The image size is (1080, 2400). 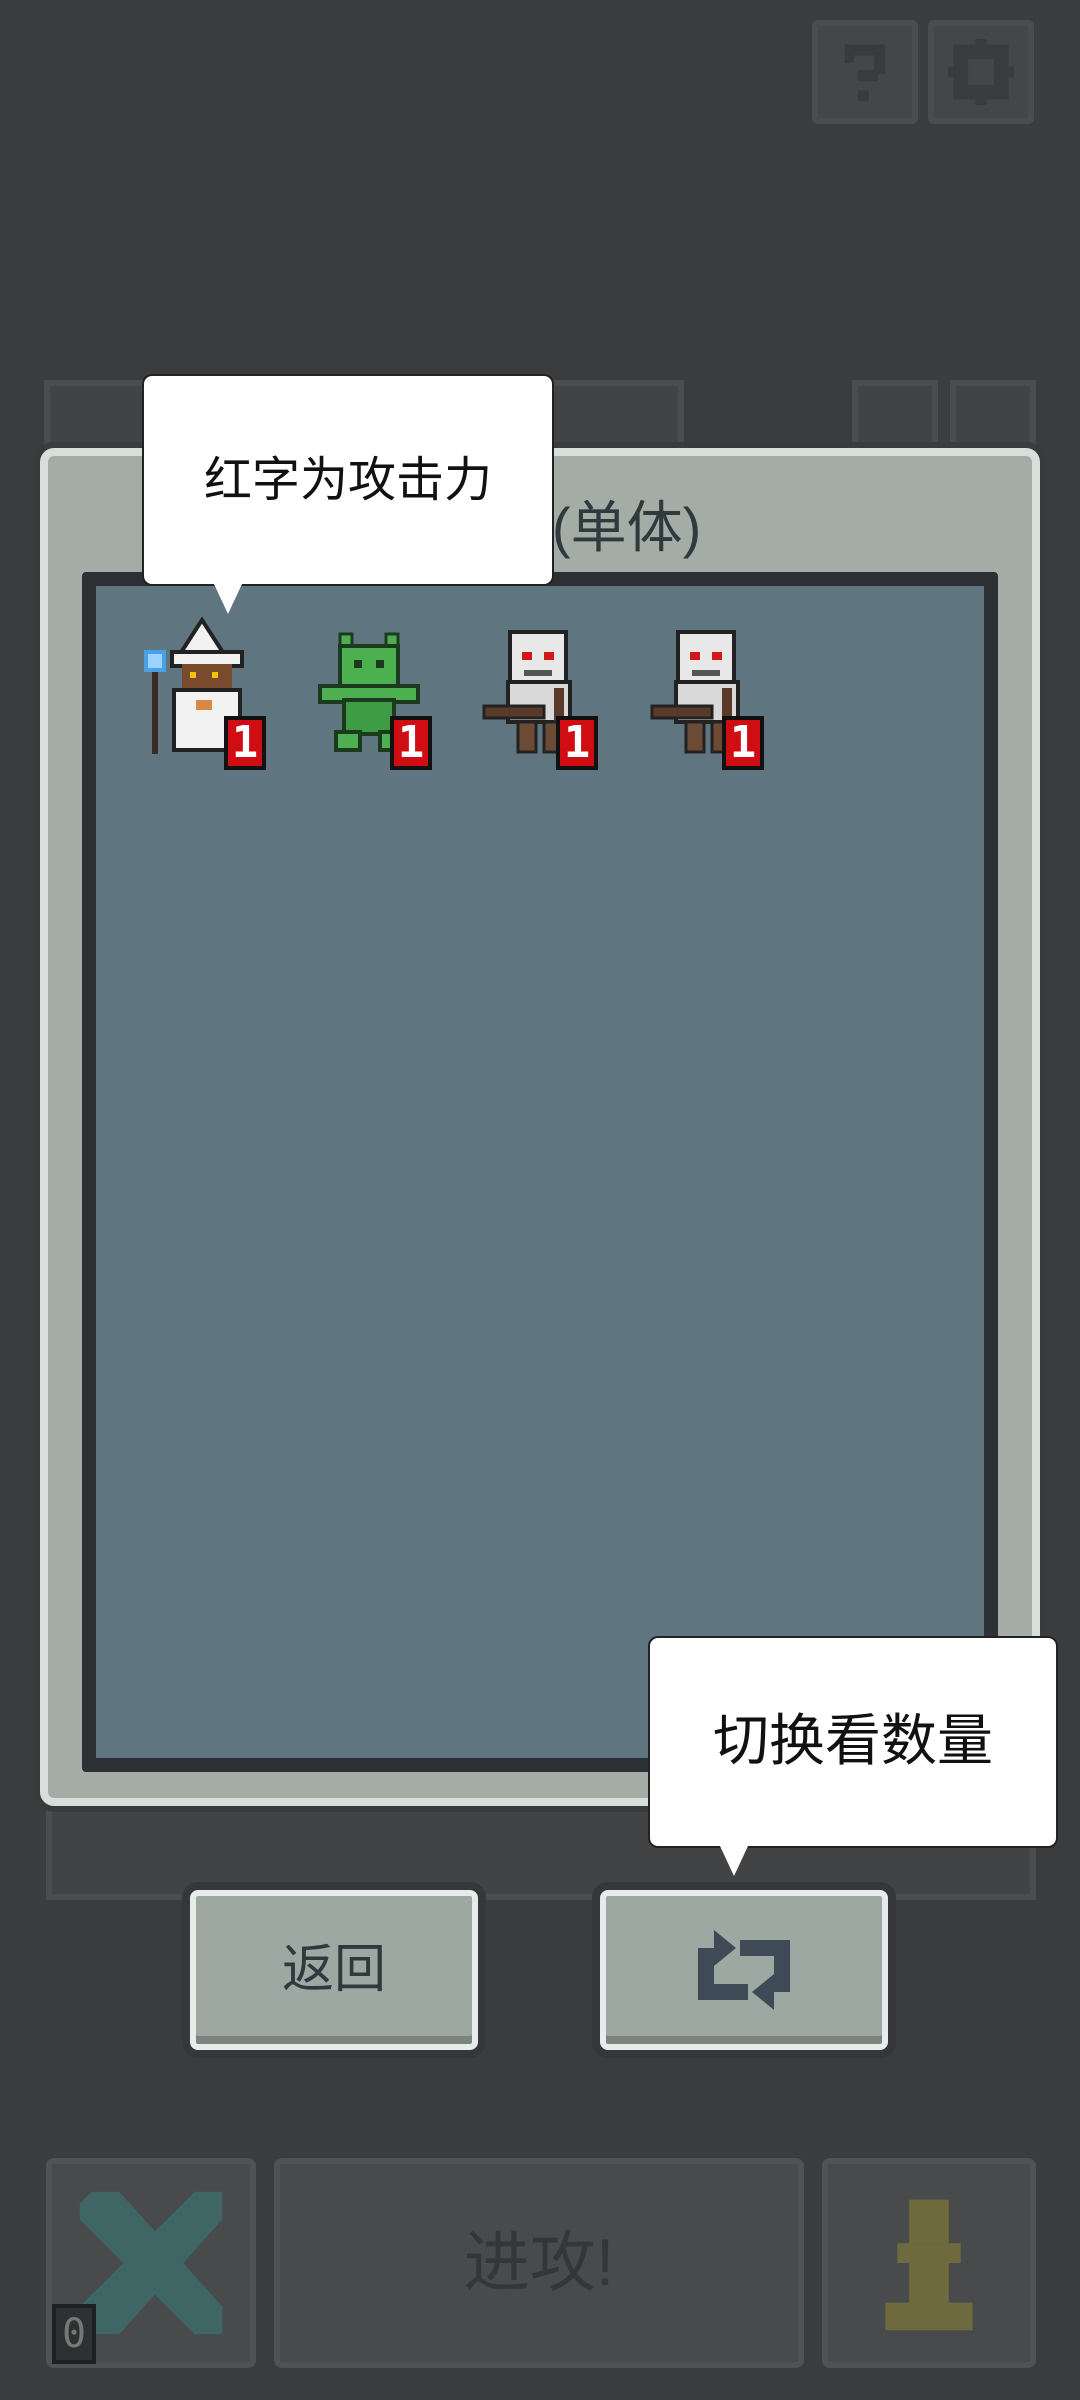 What do you see at coordinates (734, 1861) in the screenshot?
I see `toggle-hint-tail` at bounding box center [734, 1861].